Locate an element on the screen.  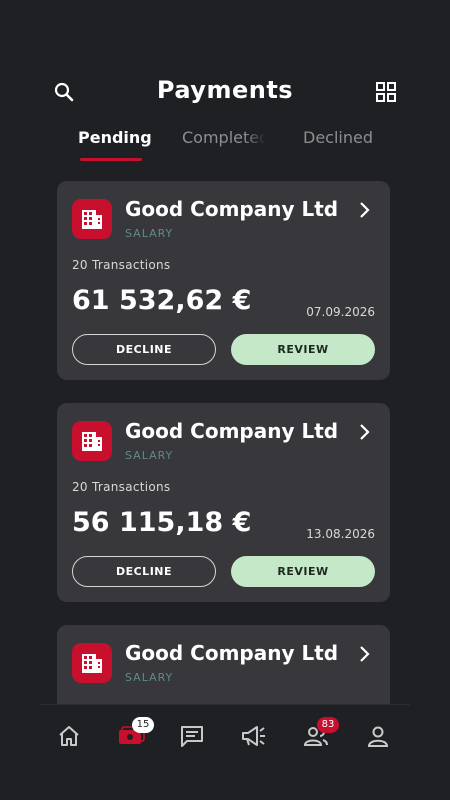
header: Payments is located at coordinates (225, 92).